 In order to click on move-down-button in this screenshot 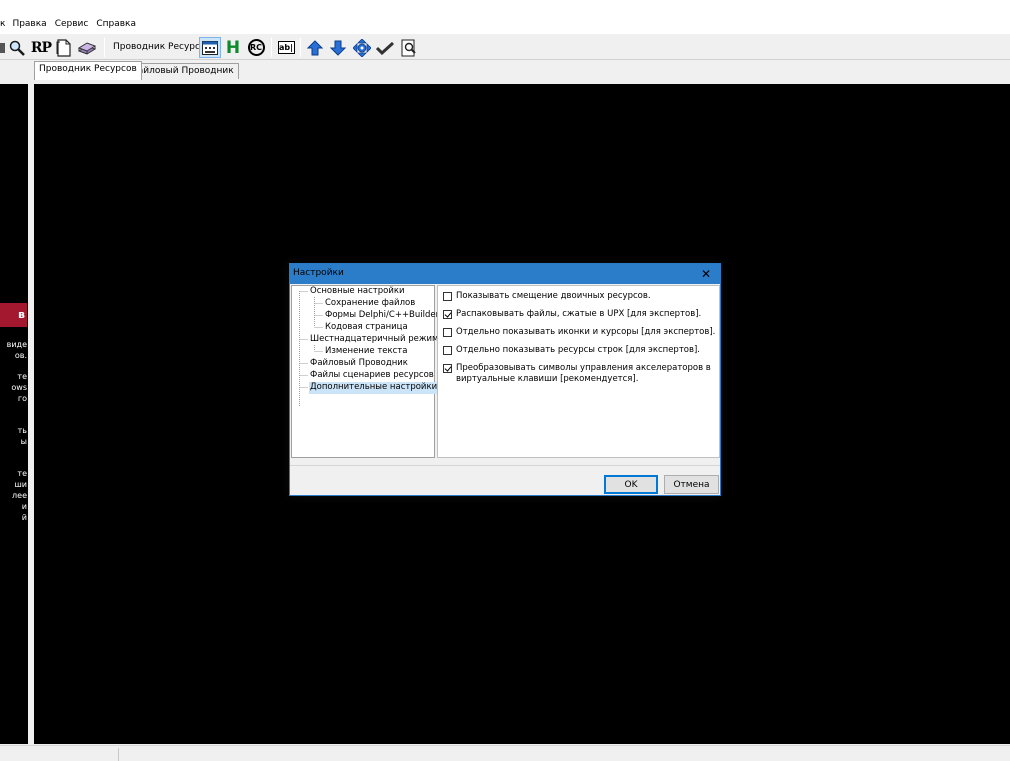, I will do `click(338, 47)`.